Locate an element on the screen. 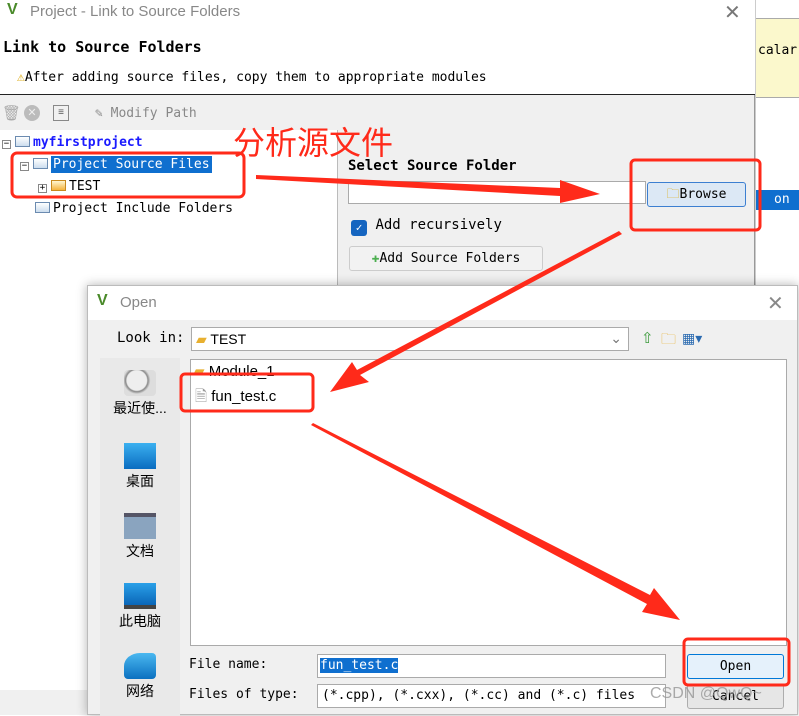 The image size is (799, 716). arrow-to-open is located at coordinates (495, 521).